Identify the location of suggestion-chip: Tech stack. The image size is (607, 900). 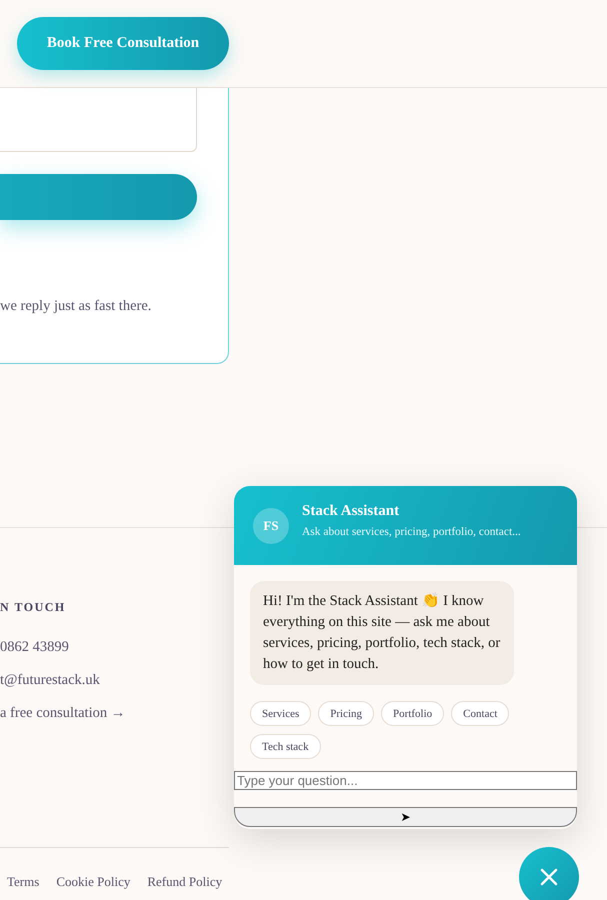
(285, 746).